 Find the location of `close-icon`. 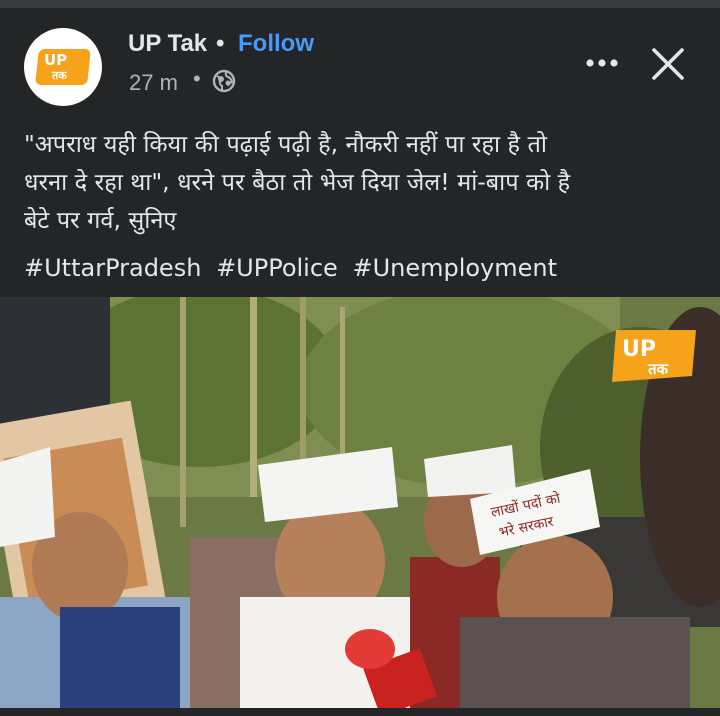

close-icon is located at coordinates (668, 64).